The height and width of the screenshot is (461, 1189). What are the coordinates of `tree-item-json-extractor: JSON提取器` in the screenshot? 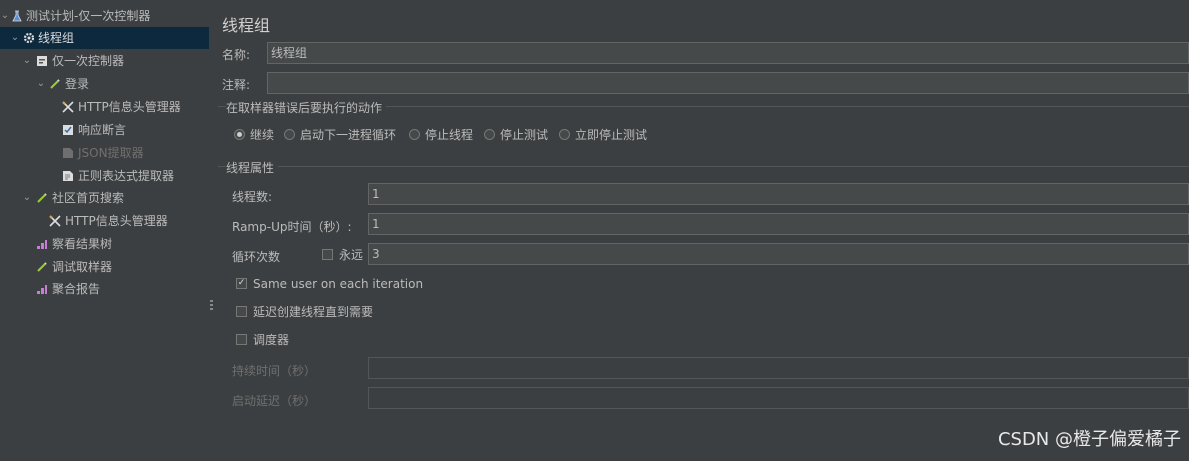 It's located at (104, 153).